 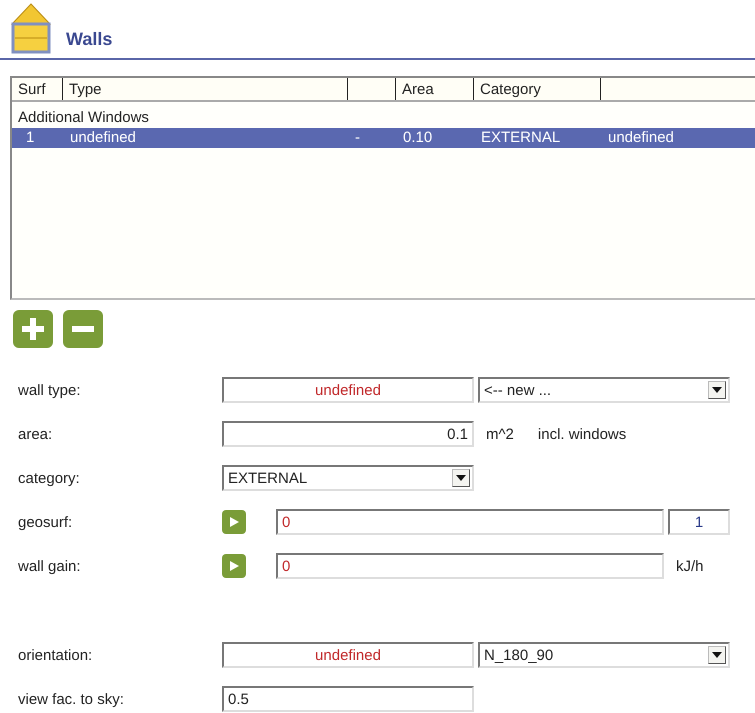 What do you see at coordinates (31, 28) in the screenshot?
I see `house-icon` at bounding box center [31, 28].